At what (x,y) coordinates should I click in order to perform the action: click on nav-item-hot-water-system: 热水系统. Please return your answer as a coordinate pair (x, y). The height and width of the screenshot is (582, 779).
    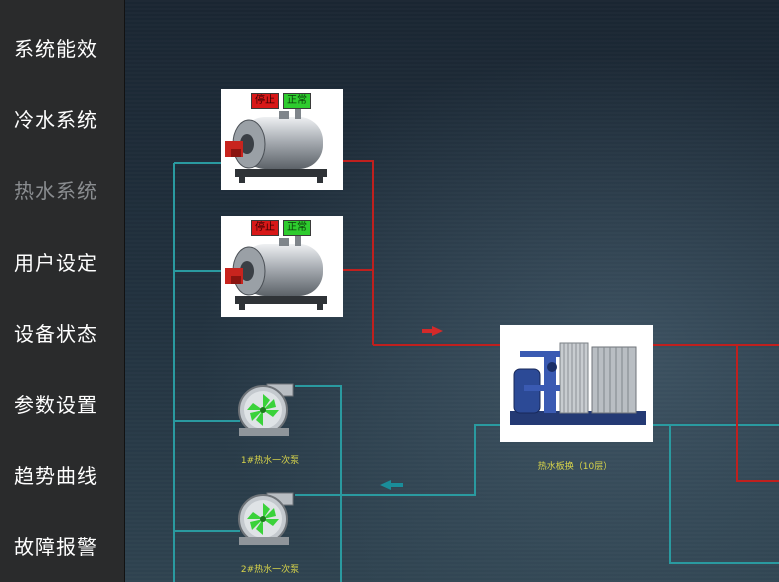
    Looking at the image, I should click on (62, 191).